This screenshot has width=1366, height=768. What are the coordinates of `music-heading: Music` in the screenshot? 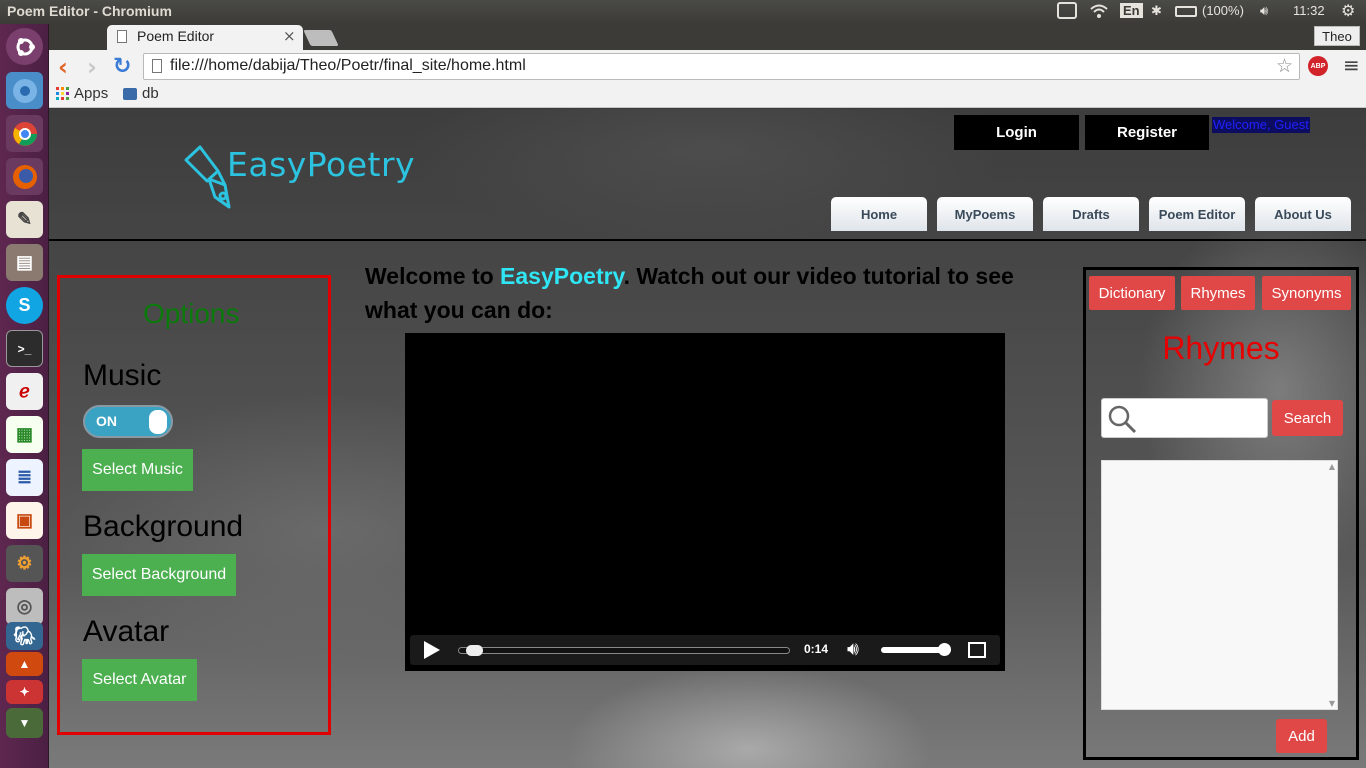 It's located at (122, 375).